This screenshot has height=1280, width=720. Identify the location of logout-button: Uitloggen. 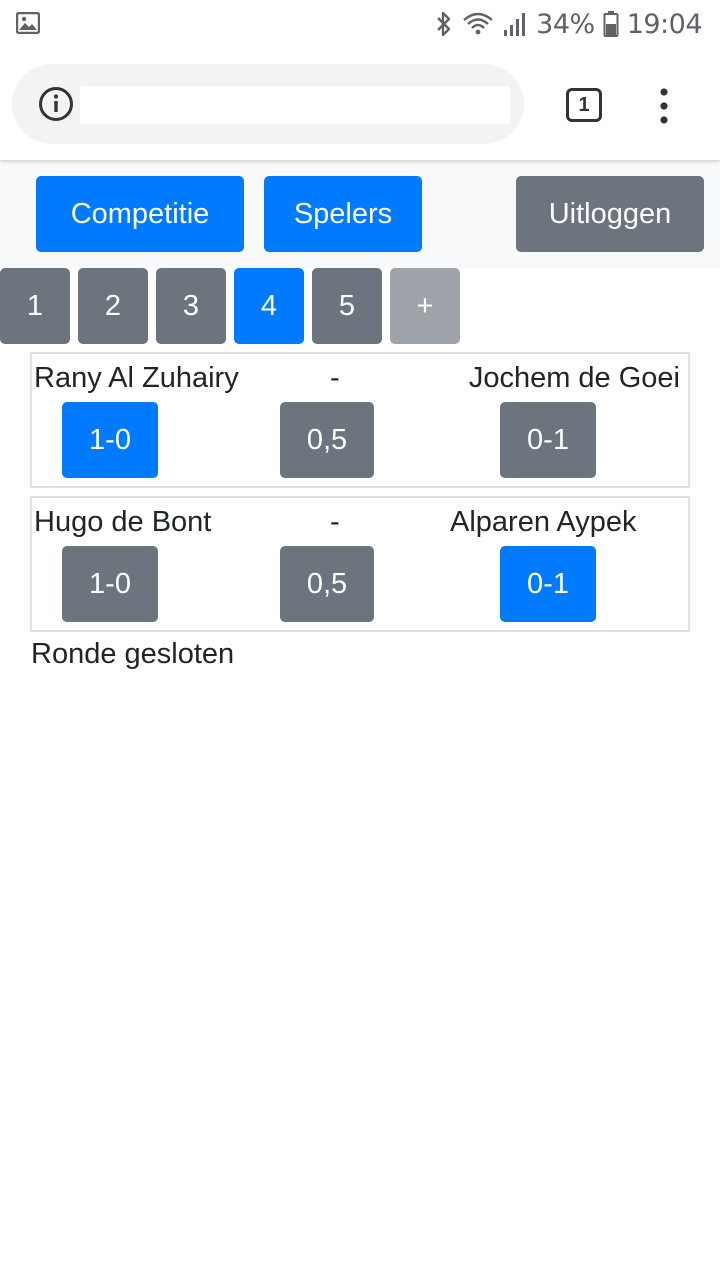
(610, 214).